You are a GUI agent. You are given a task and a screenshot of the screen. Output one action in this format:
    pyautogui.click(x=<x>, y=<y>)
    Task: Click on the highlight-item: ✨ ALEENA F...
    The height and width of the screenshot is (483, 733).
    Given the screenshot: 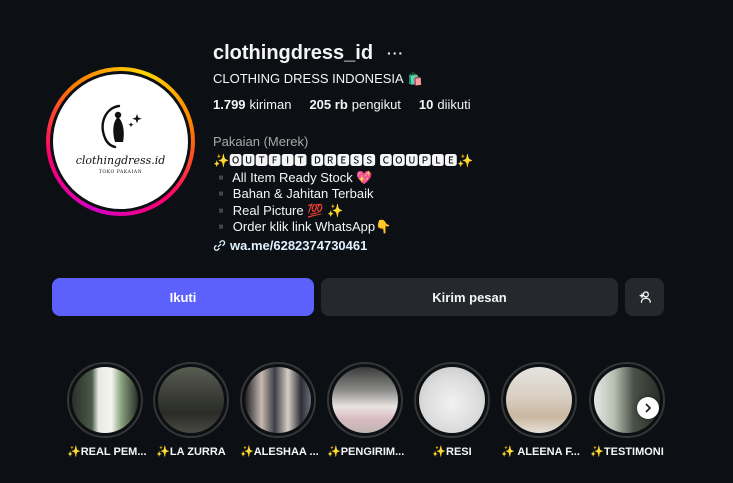 What is the action you would take?
    pyautogui.click(x=540, y=410)
    